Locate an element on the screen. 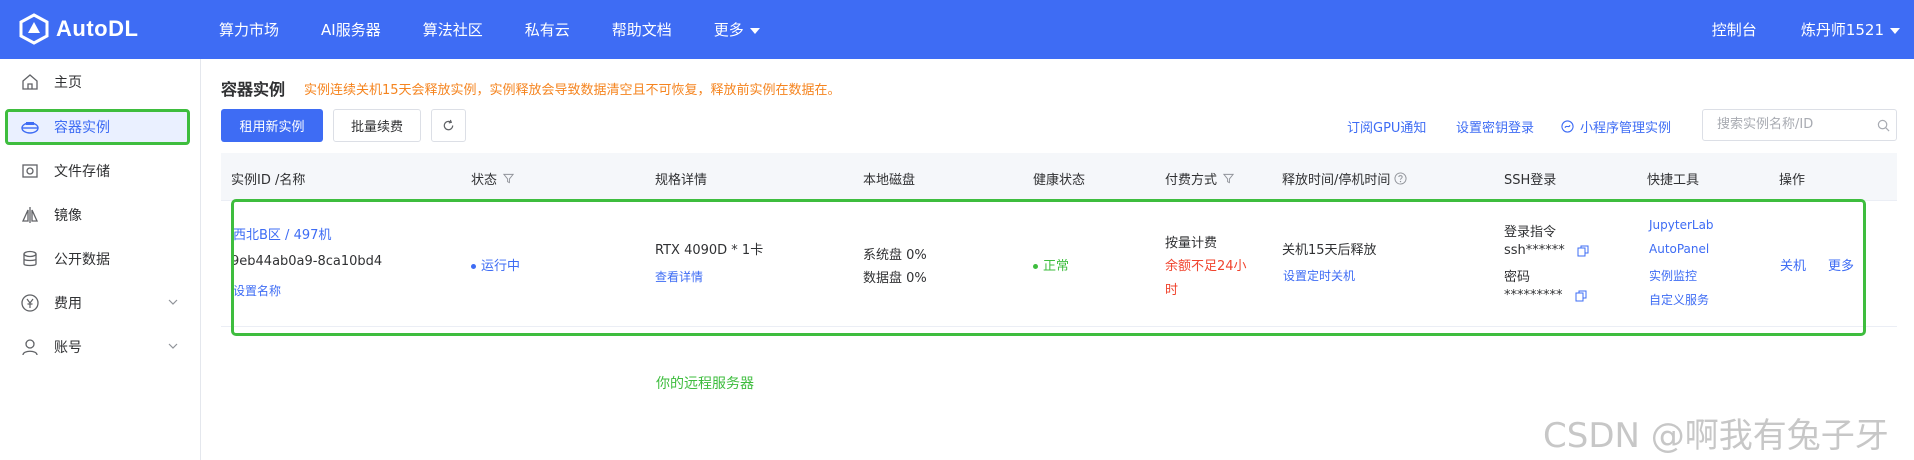 The width and height of the screenshot is (1914, 460). sidebar-item-images: 镜像 is located at coordinates (100, 215).